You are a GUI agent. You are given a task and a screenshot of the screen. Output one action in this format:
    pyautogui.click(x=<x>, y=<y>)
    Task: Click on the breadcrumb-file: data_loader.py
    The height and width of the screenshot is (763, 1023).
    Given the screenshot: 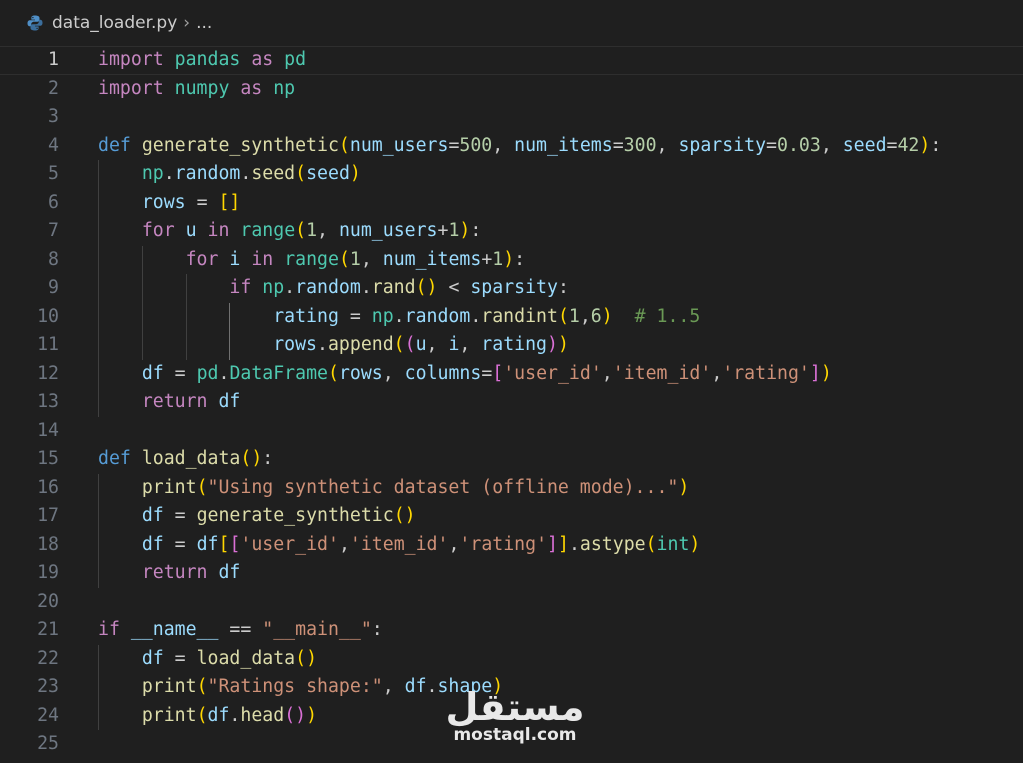 What is the action you would take?
    pyautogui.click(x=114, y=23)
    